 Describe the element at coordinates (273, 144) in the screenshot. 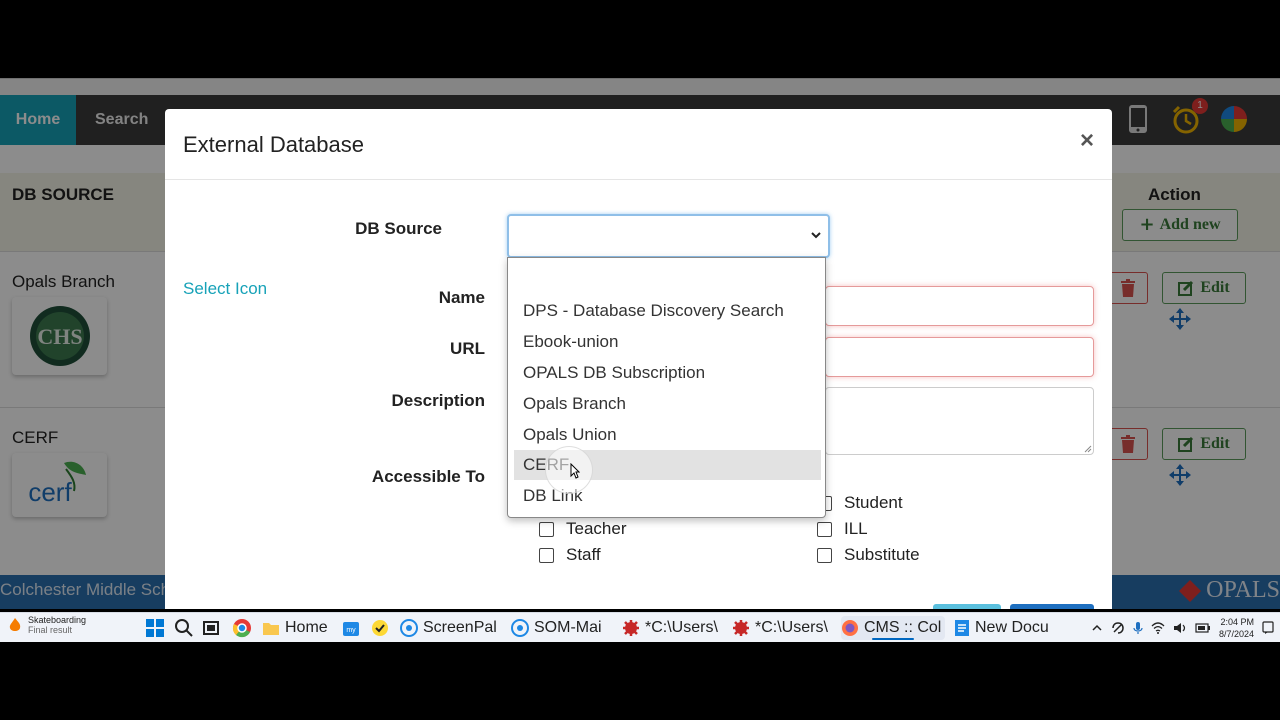

I see `modal-title: External Database` at that location.